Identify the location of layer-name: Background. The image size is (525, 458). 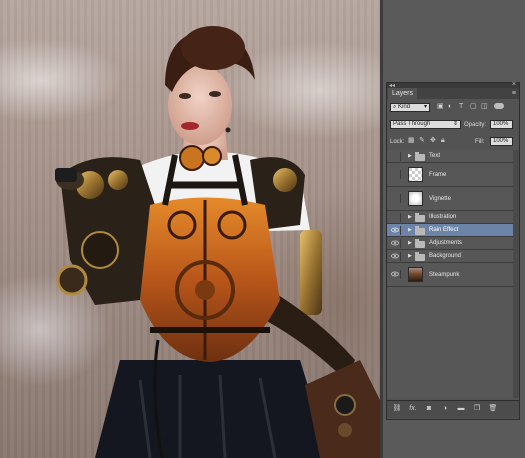
(445, 256).